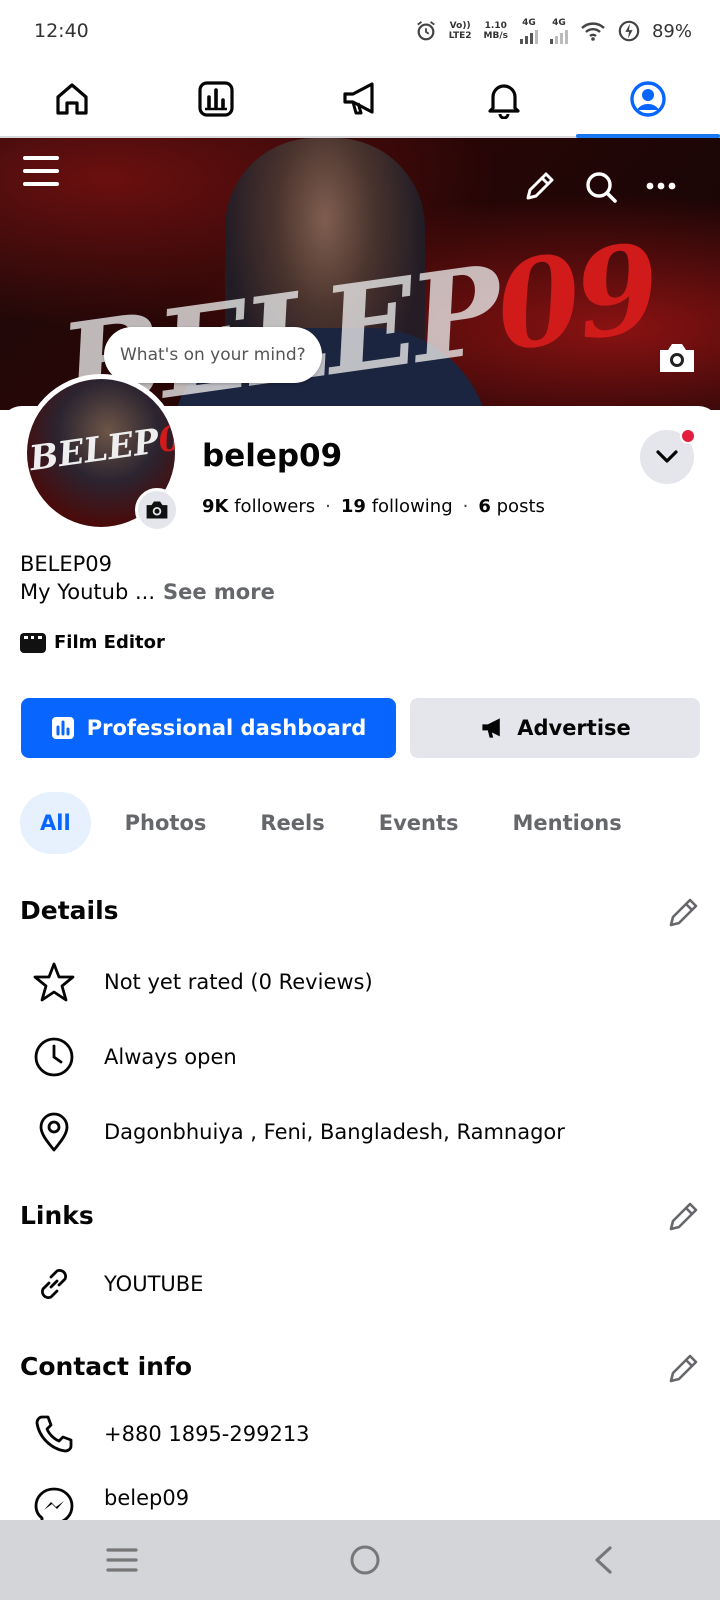 This screenshot has width=720, height=1600. Describe the element at coordinates (66, 564) in the screenshot. I see `bio-title: BELEP09` at that location.